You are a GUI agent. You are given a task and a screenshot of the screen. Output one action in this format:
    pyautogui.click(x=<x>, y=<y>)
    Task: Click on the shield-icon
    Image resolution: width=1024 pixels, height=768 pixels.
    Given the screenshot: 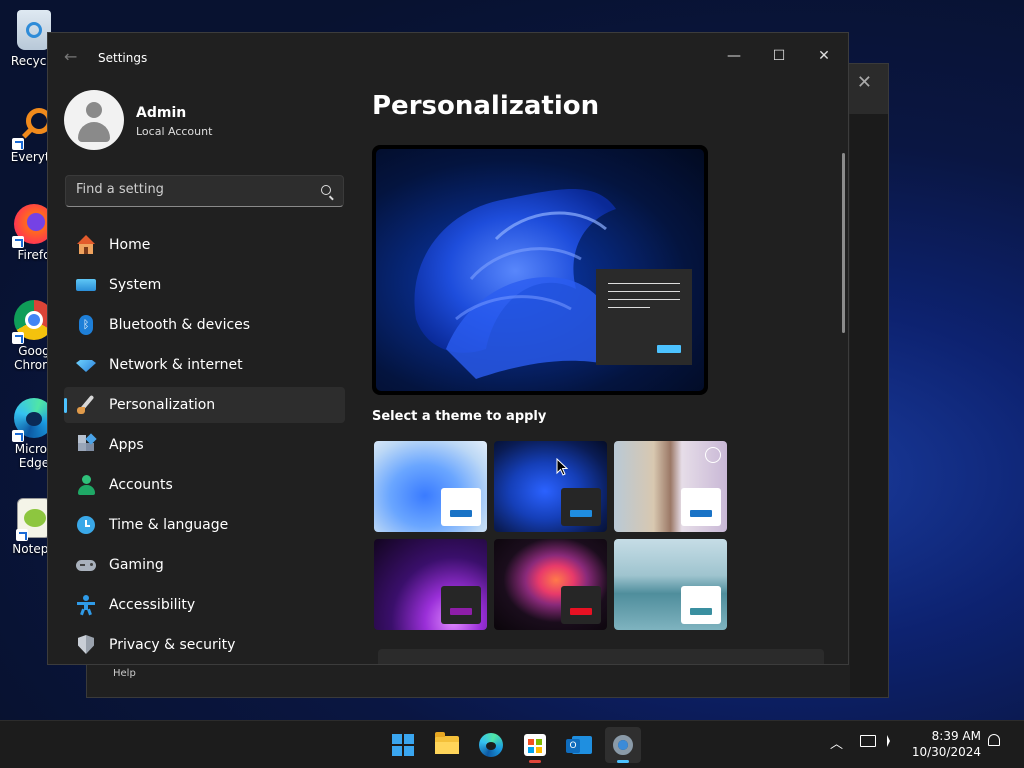 What is the action you would take?
    pyautogui.click(x=86, y=645)
    